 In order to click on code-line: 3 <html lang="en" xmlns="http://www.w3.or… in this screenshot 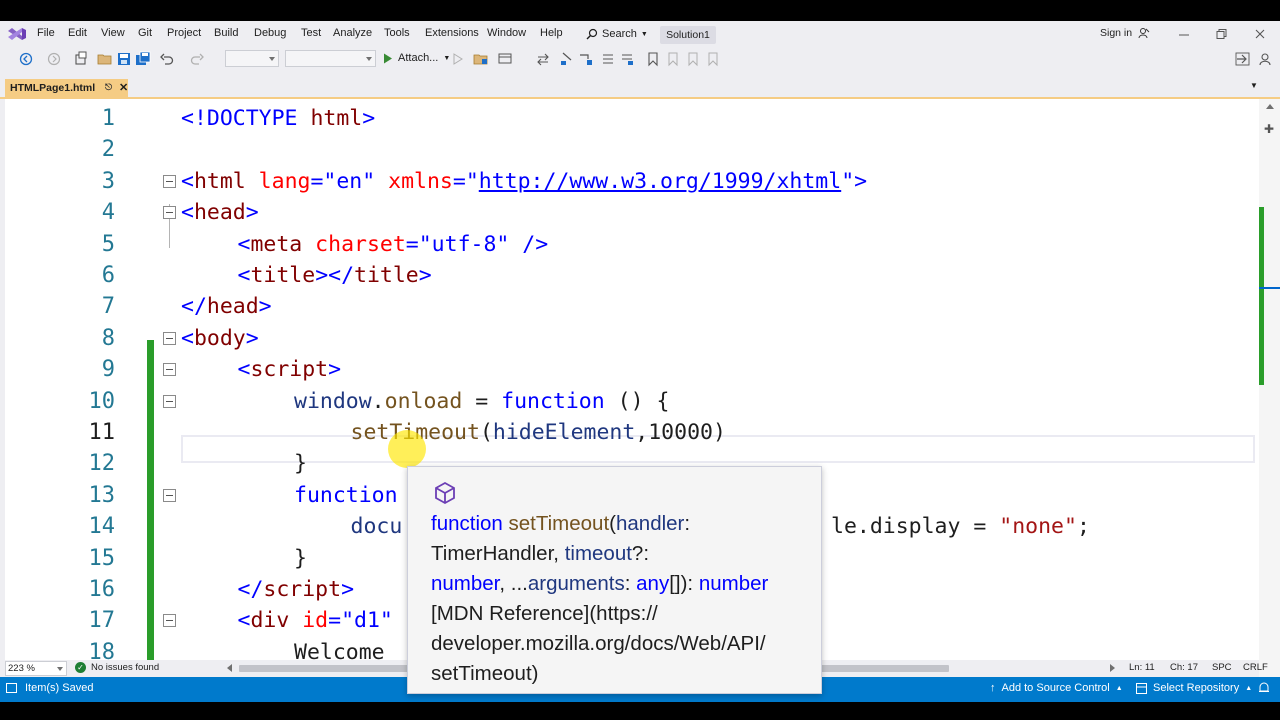, I will do `click(632, 181)`.